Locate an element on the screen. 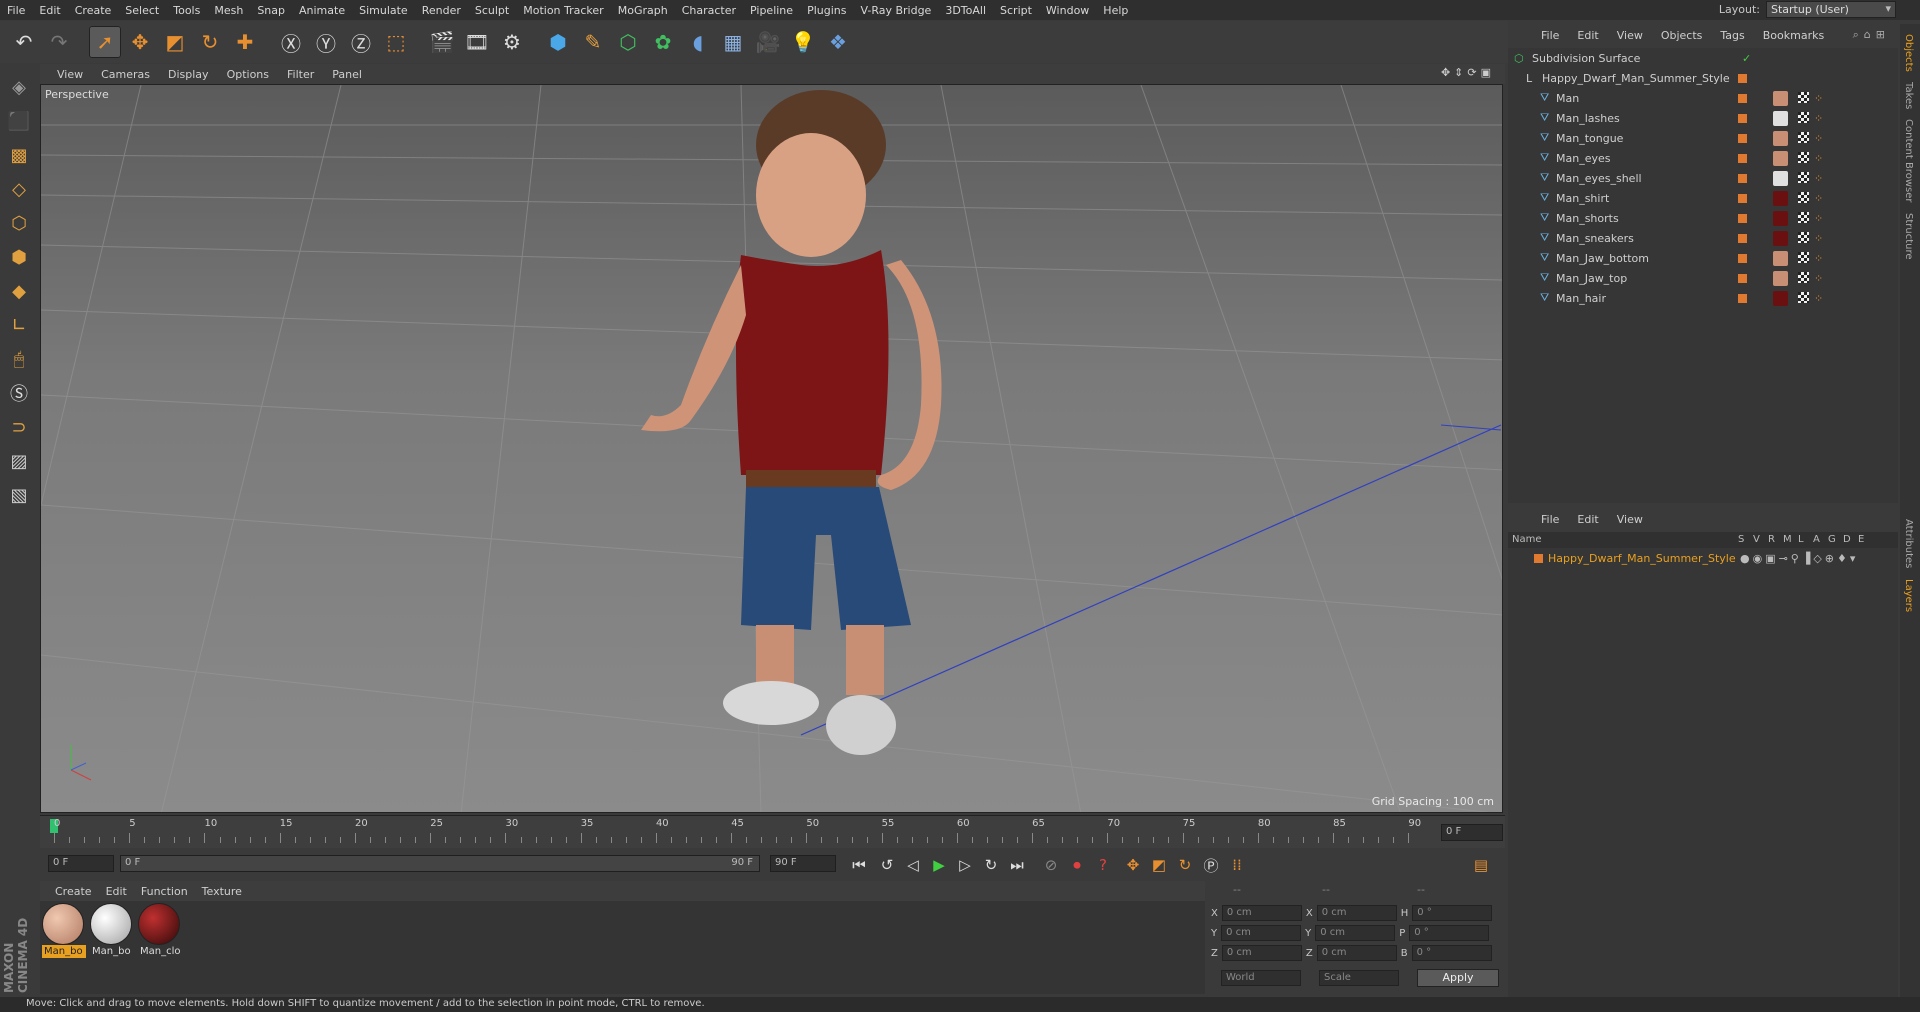 This screenshot has width=1920, height=1012. size-x-field: 0 cm is located at coordinates (1356, 913).